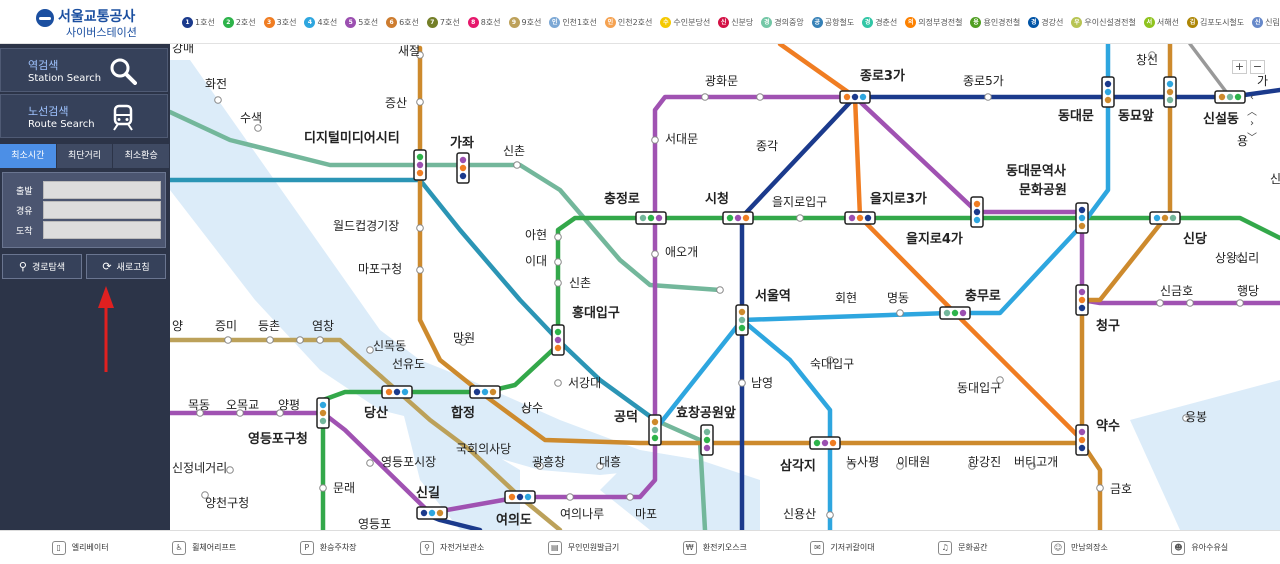  I want to click on station-label: 영등포, so click(374, 523).